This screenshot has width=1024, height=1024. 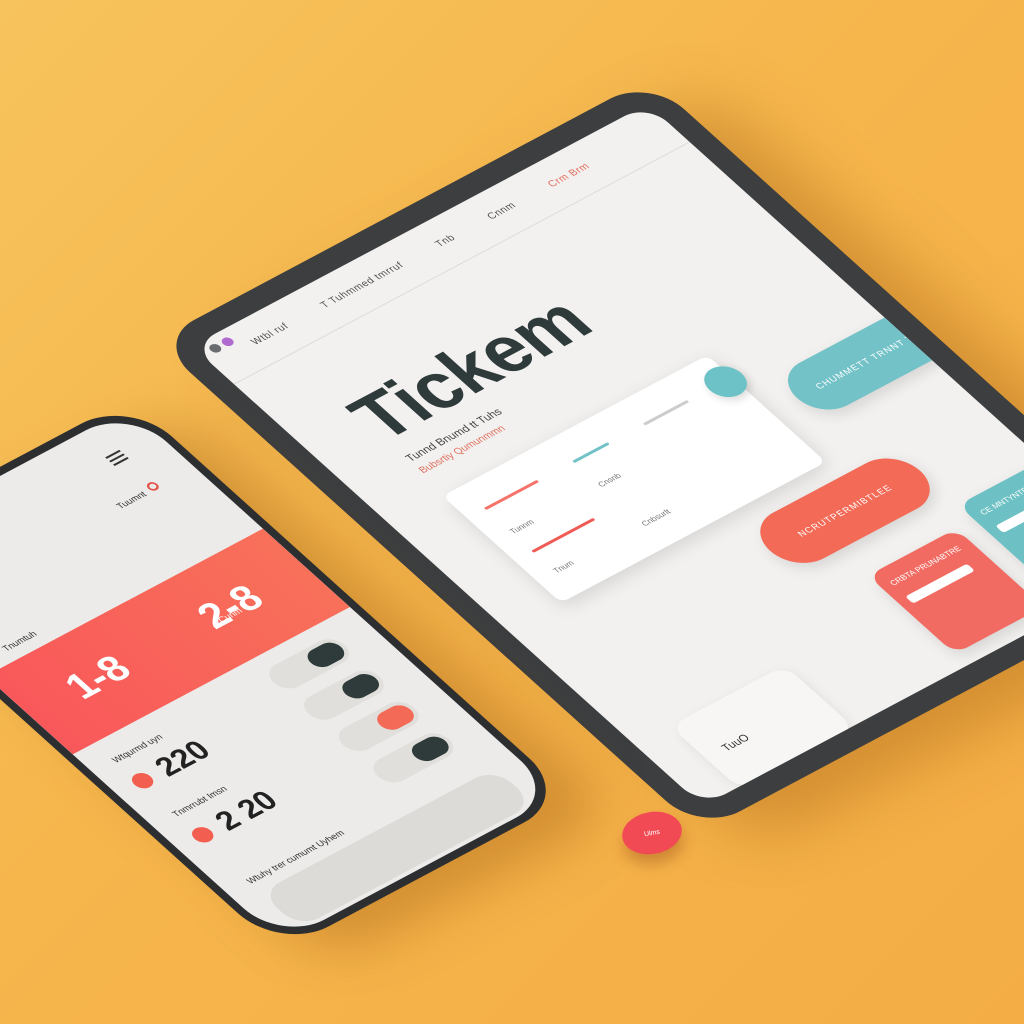 I want to click on mini-card-coral: CRBTA PRUNABTRE, so click(x=945, y=591).